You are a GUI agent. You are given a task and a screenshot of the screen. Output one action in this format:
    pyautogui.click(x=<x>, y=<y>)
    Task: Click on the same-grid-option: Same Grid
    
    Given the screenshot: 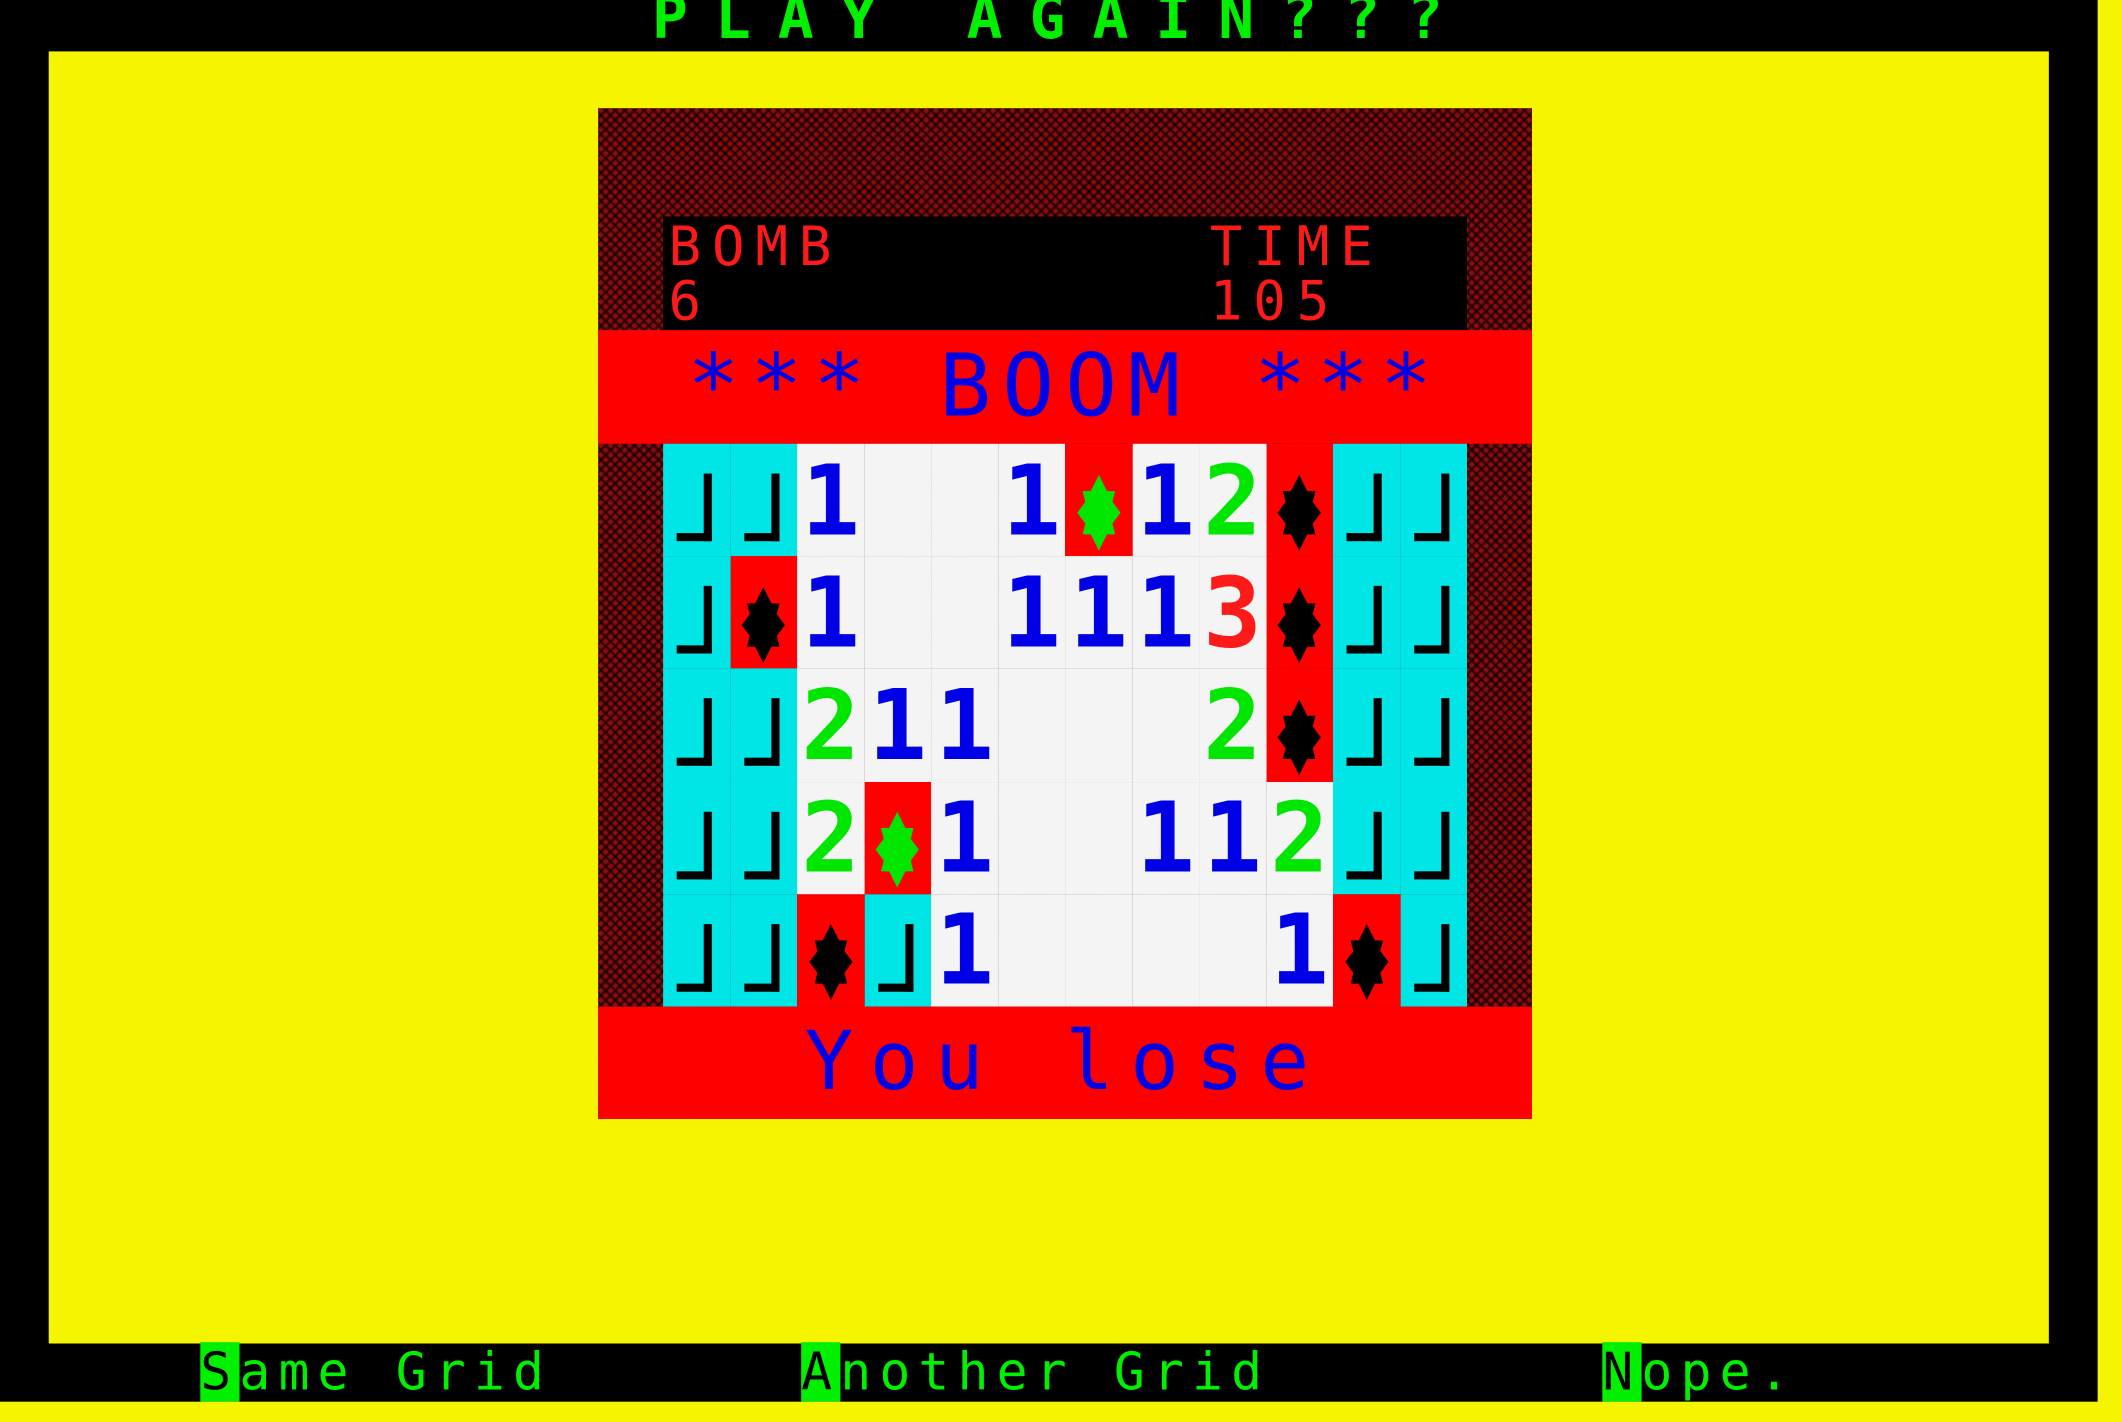 What is the action you would take?
    pyautogui.click(x=376, y=1372)
    